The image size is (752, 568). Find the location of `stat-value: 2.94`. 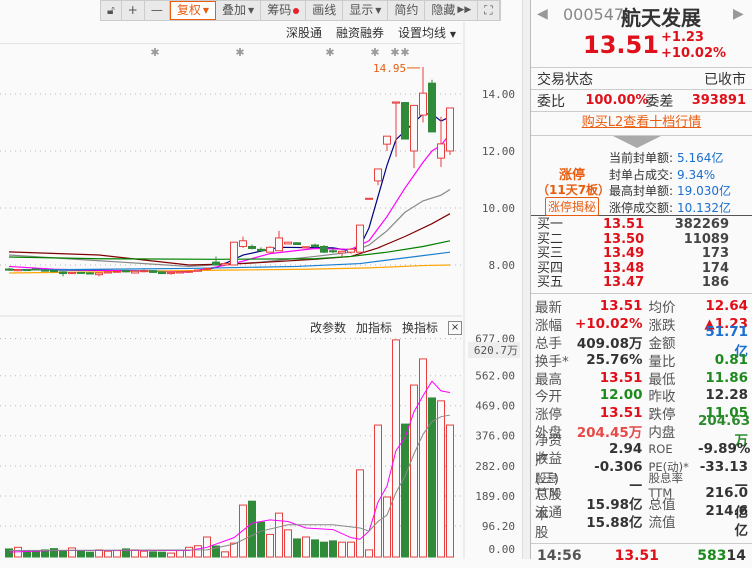

stat-value: 2.94 is located at coordinates (626, 449).